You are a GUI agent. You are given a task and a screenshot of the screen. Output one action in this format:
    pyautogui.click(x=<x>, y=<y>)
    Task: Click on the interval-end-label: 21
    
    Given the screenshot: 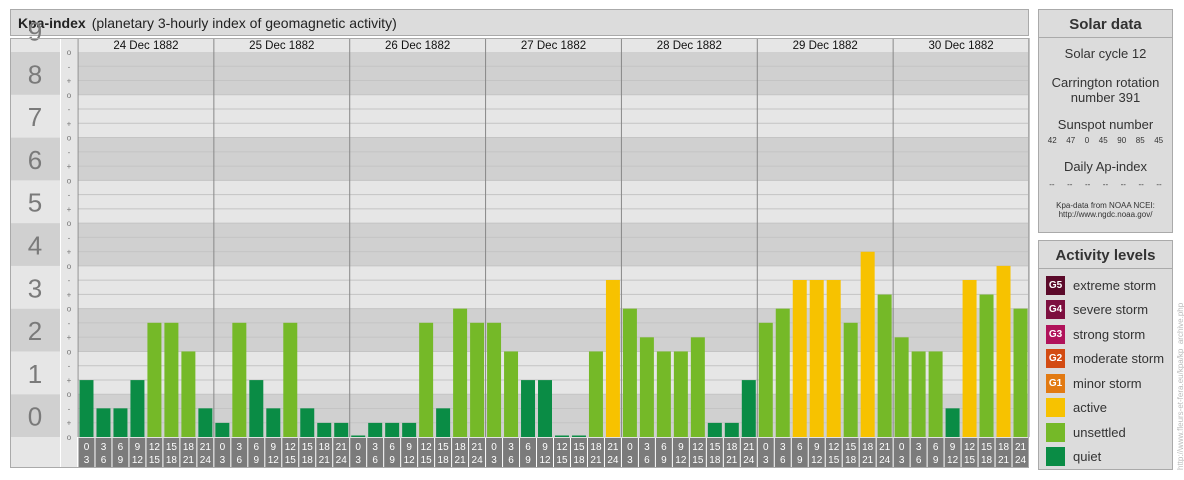 What is the action you would take?
    pyautogui.click(x=1004, y=460)
    